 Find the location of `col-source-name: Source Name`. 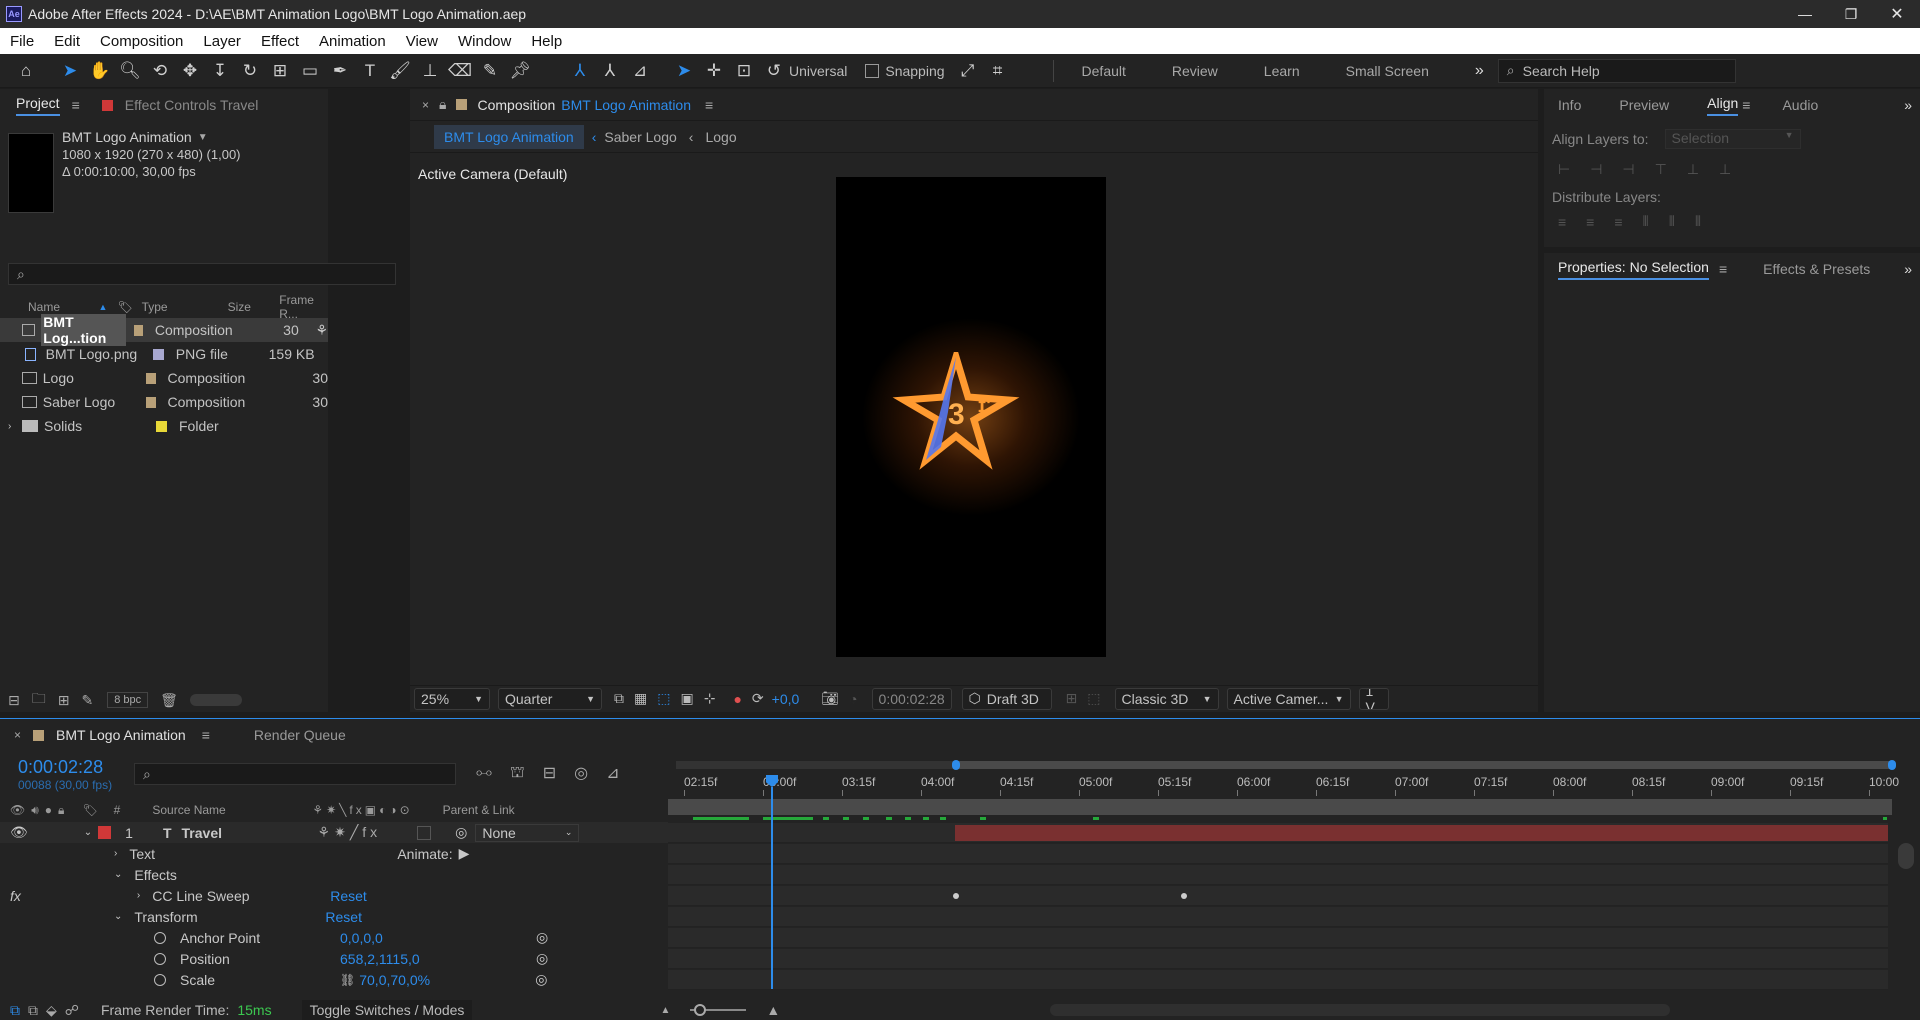

col-source-name: Source Name is located at coordinates (232, 810).